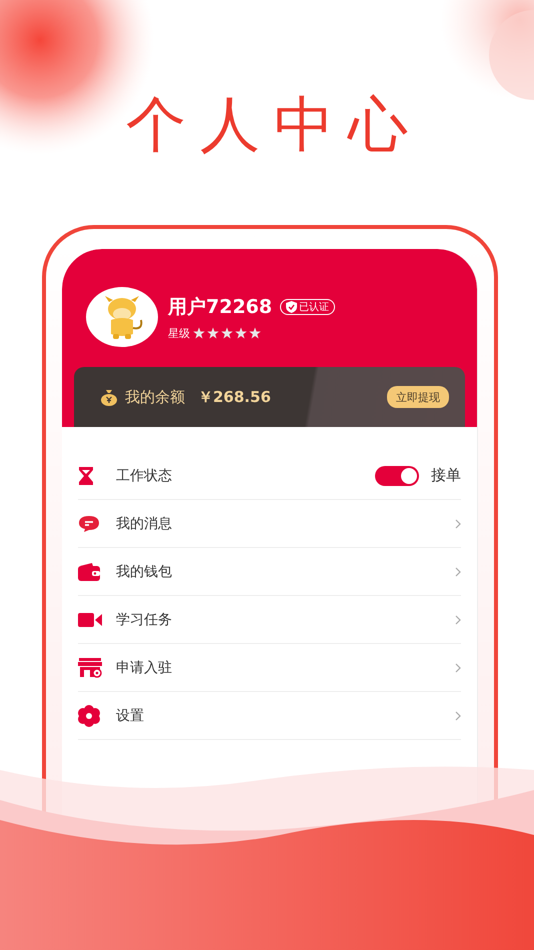 The width and height of the screenshot is (534, 950). What do you see at coordinates (109, 397) in the screenshot?
I see `money-bag-icon` at bounding box center [109, 397].